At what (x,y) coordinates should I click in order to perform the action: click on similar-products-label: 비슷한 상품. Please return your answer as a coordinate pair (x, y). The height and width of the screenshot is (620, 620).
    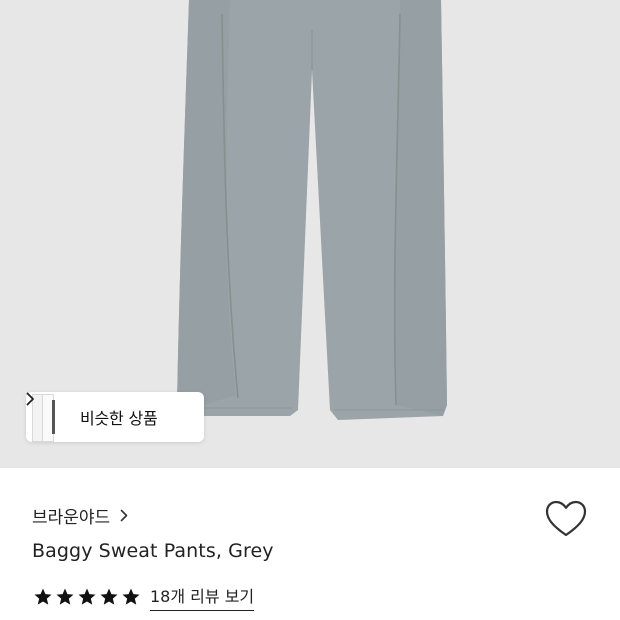
    Looking at the image, I should click on (119, 418).